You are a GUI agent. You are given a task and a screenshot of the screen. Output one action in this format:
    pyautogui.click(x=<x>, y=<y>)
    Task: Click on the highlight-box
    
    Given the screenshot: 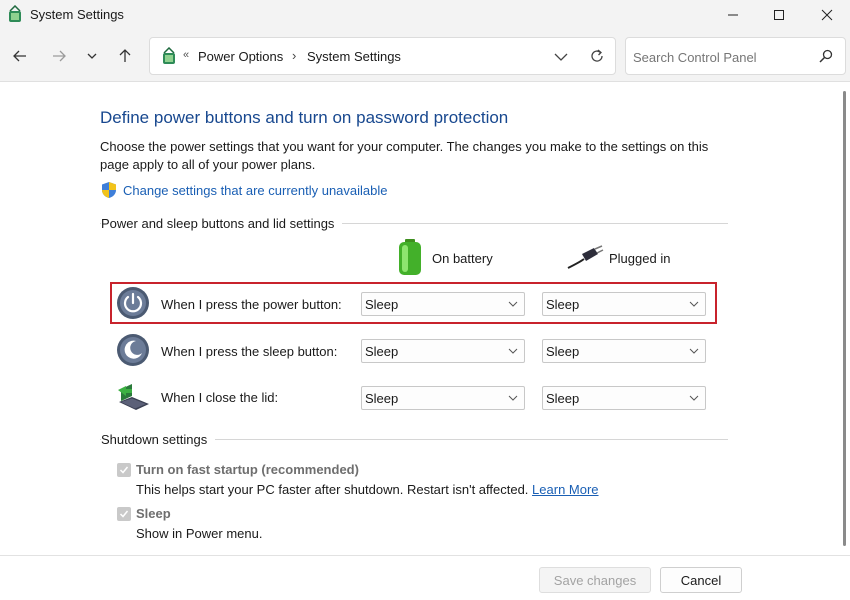 What is the action you would take?
    pyautogui.click(x=413, y=303)
    